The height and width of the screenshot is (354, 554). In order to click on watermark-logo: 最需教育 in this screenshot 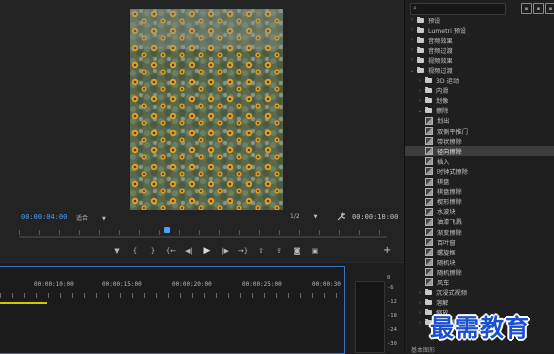, I will do `click(480, 328)`.